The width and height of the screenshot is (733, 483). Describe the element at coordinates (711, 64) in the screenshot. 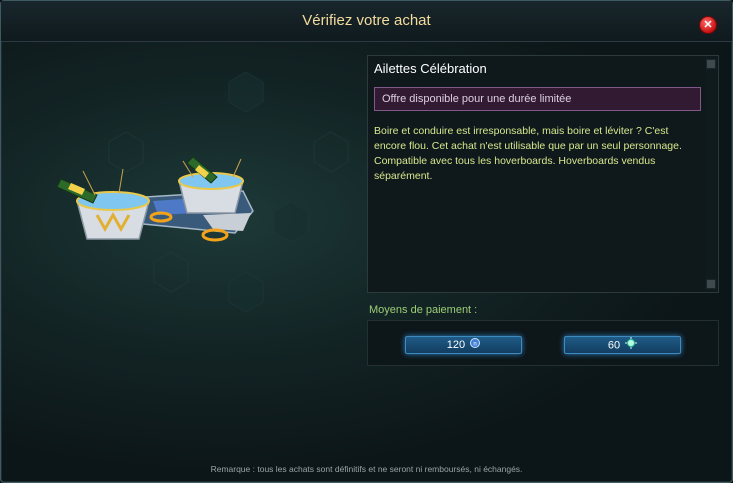

I see `scroll-up-button` at that location.